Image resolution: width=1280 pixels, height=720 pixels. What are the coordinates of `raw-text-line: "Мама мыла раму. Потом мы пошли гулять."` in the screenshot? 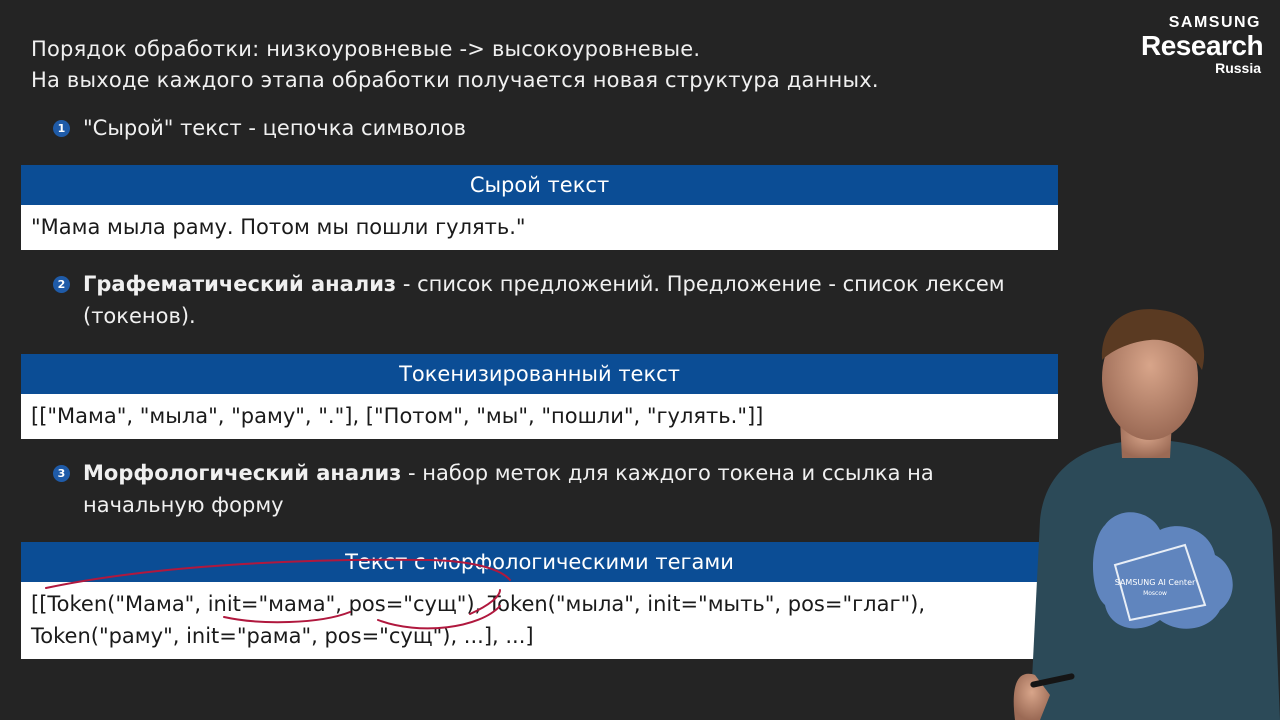 It's located at (278, 227).